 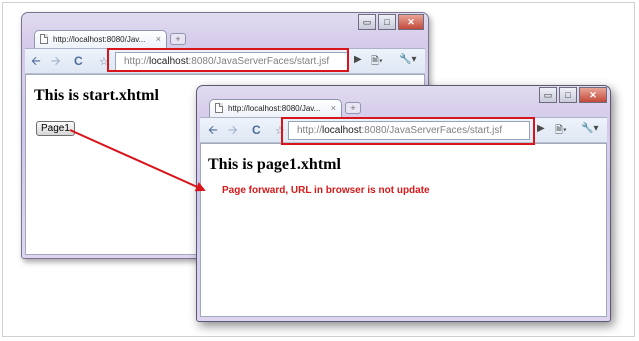 What do you see at coordinates (274, 164) in the screenshot?
I see `page-heading: This is page1.xhtml` at bounding box center [274, 164].